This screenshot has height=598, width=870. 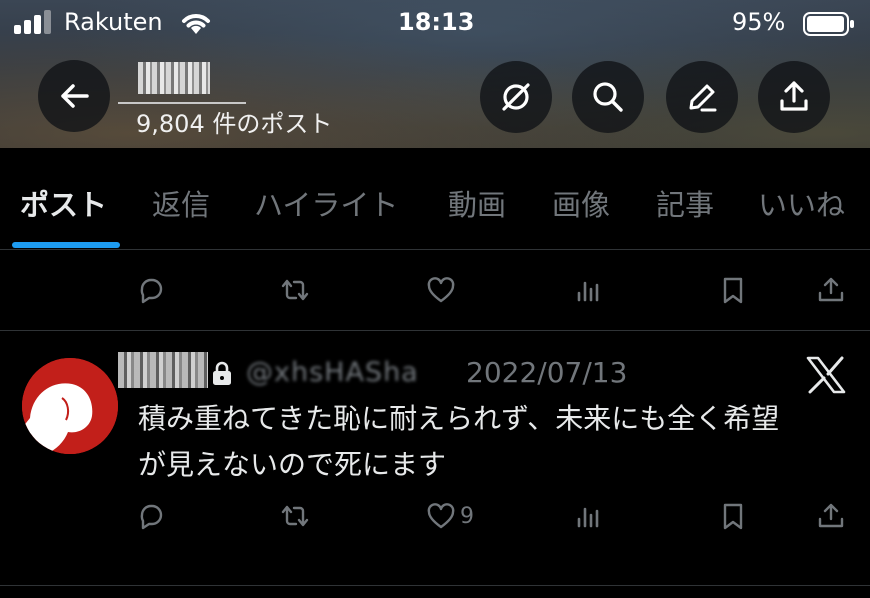 I want to click on globe-off-icon, so click(x=516, y=97).